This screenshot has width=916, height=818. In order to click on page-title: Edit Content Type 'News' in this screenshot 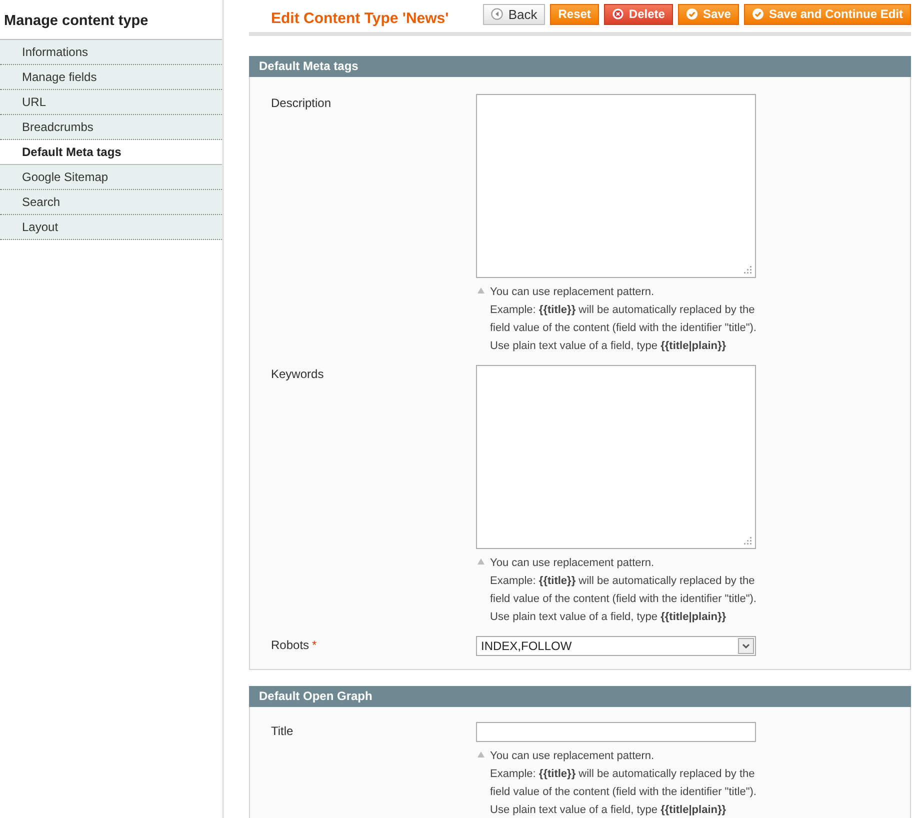, I will do `click(360, 17)`.